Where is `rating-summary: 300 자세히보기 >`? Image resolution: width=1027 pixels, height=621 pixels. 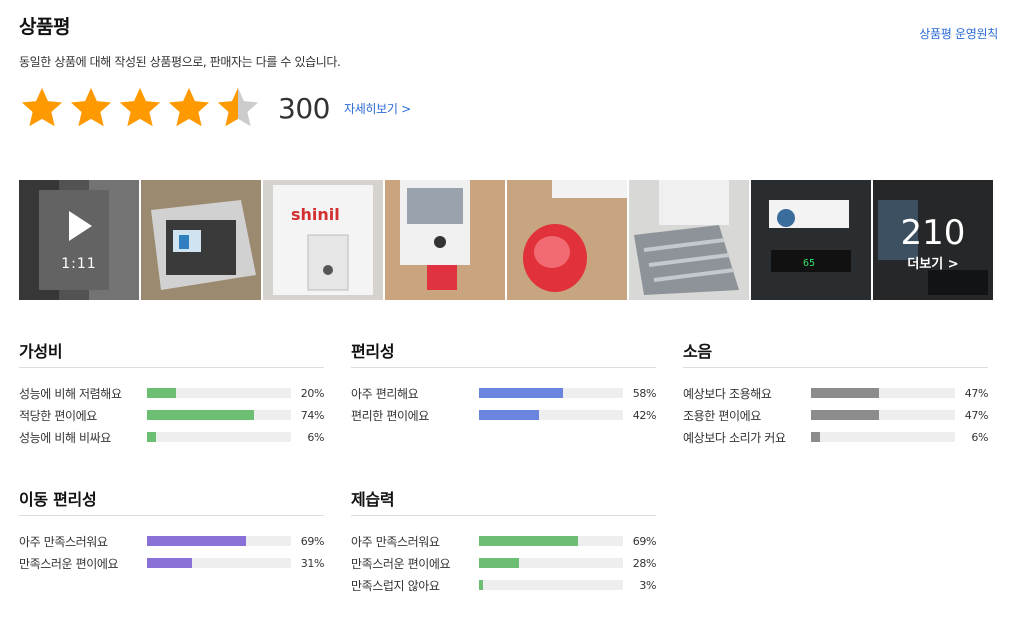
rating-summary: 300 자세히보기 > is located at coordinates (215, 108).